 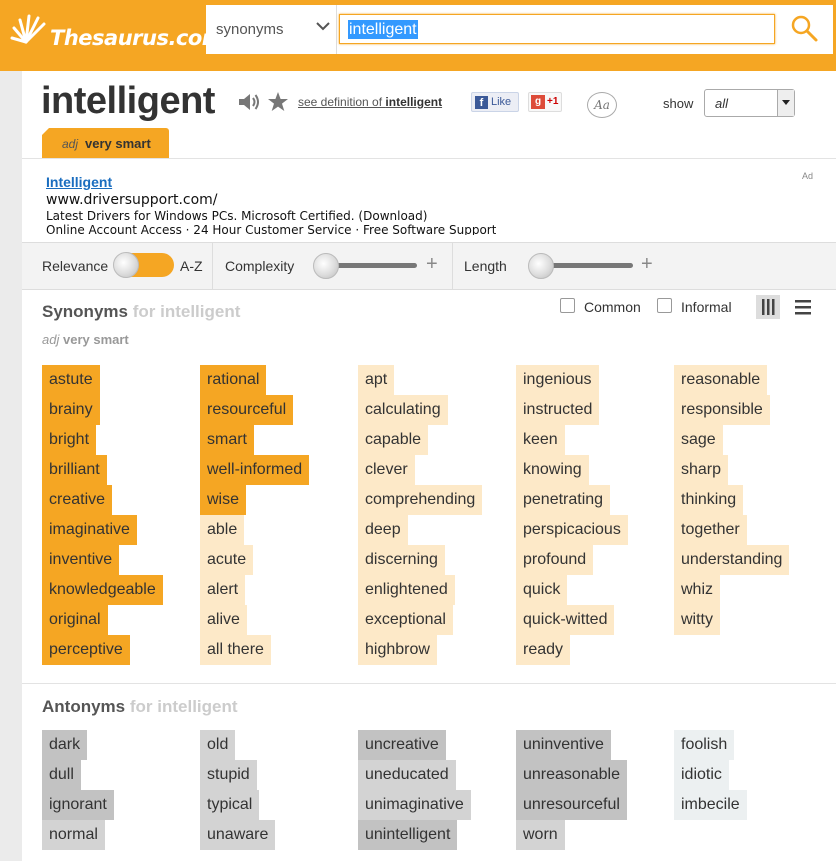 What do you see at coordinates (143, 265) in the screenshot?
I see `relevance-az-toggle` at bounding box center [143, 265].